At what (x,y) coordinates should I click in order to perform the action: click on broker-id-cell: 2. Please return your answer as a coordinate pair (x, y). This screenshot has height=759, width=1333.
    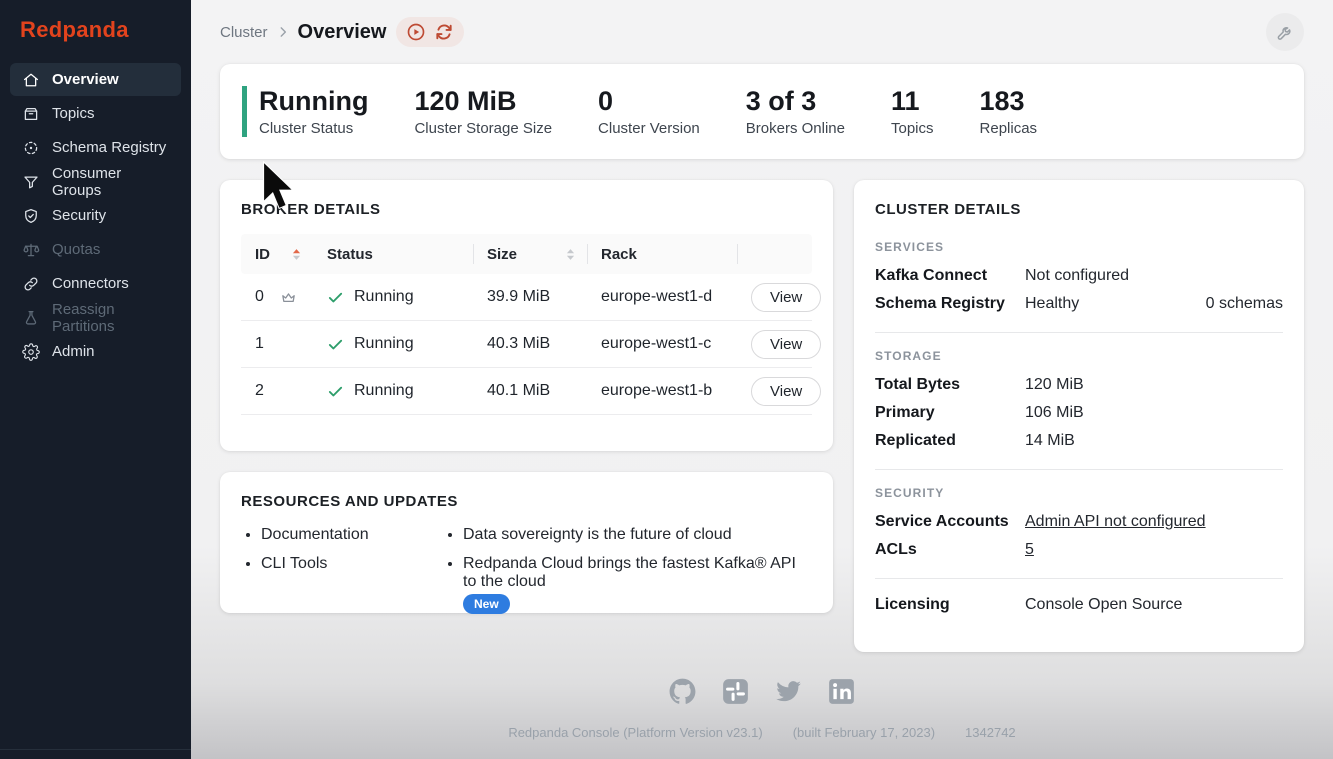
    Looking at the image, I should click on (277, 391).